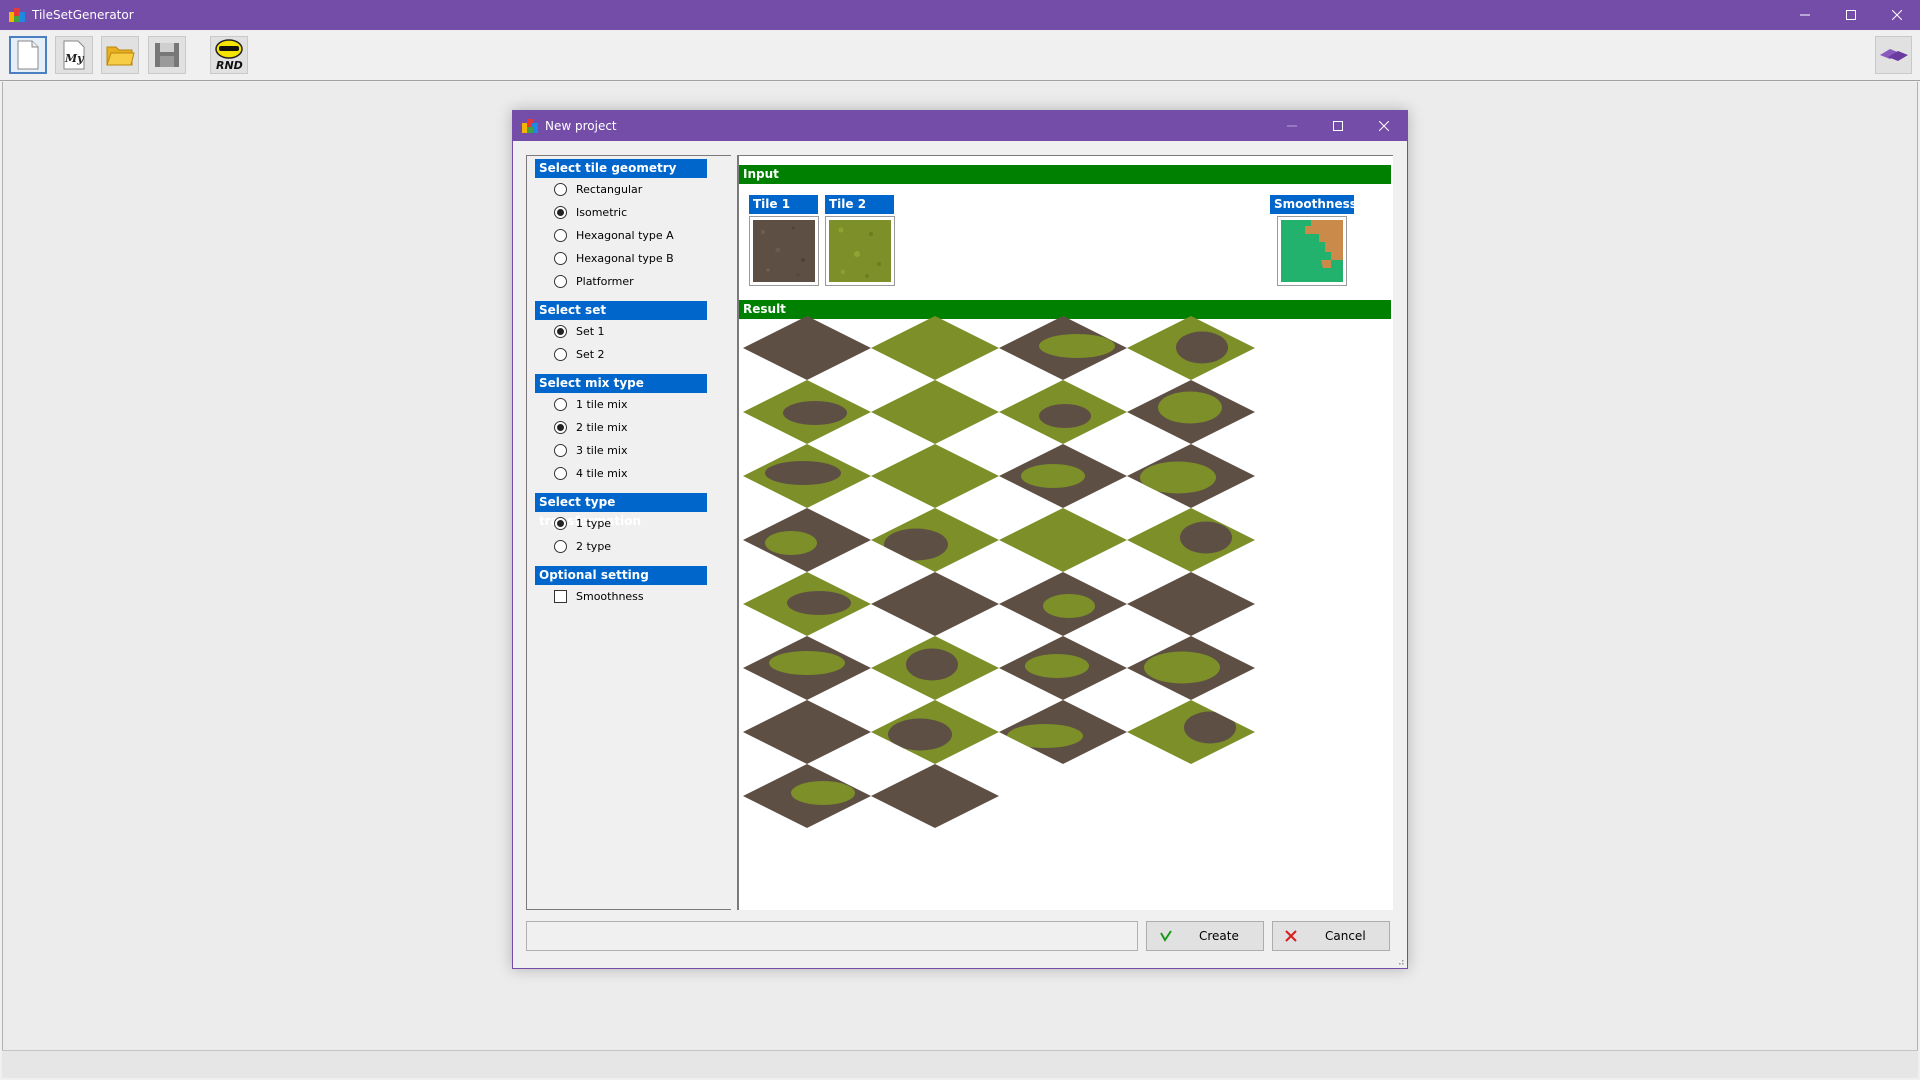  Describe the element at coordinates (609, 189) in the screenshot. I see `radio-label: Rectangular` at that location.